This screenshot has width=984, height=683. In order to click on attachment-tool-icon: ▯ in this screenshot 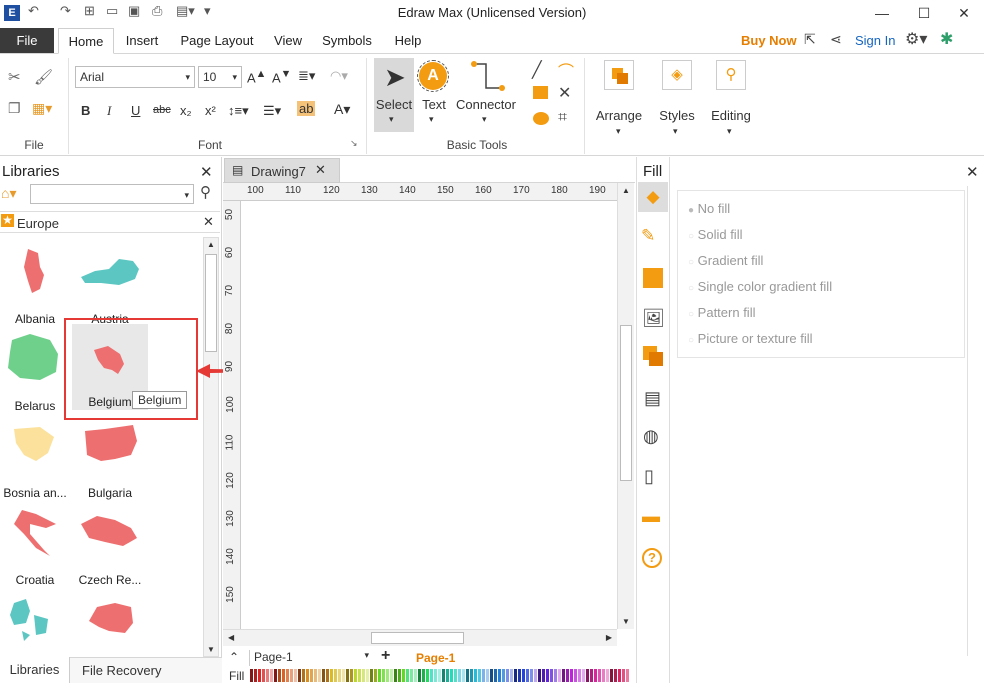, I will do `click(649, 476)`.